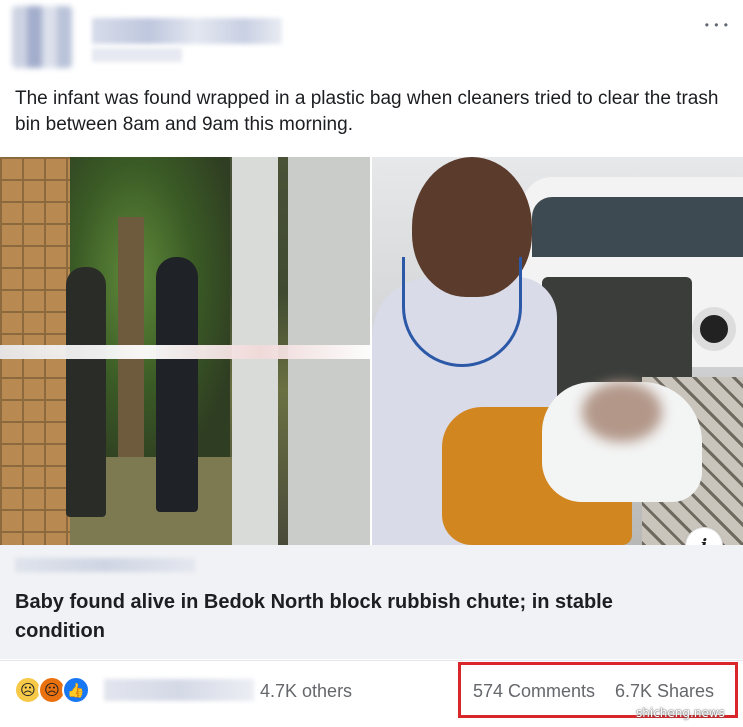 This screenshot has width=743, height=727. What do you see at coordinates (76, 690) in the screenshot?
I see `like-reaction-icon: 👍` at bounding box center [76, 690].